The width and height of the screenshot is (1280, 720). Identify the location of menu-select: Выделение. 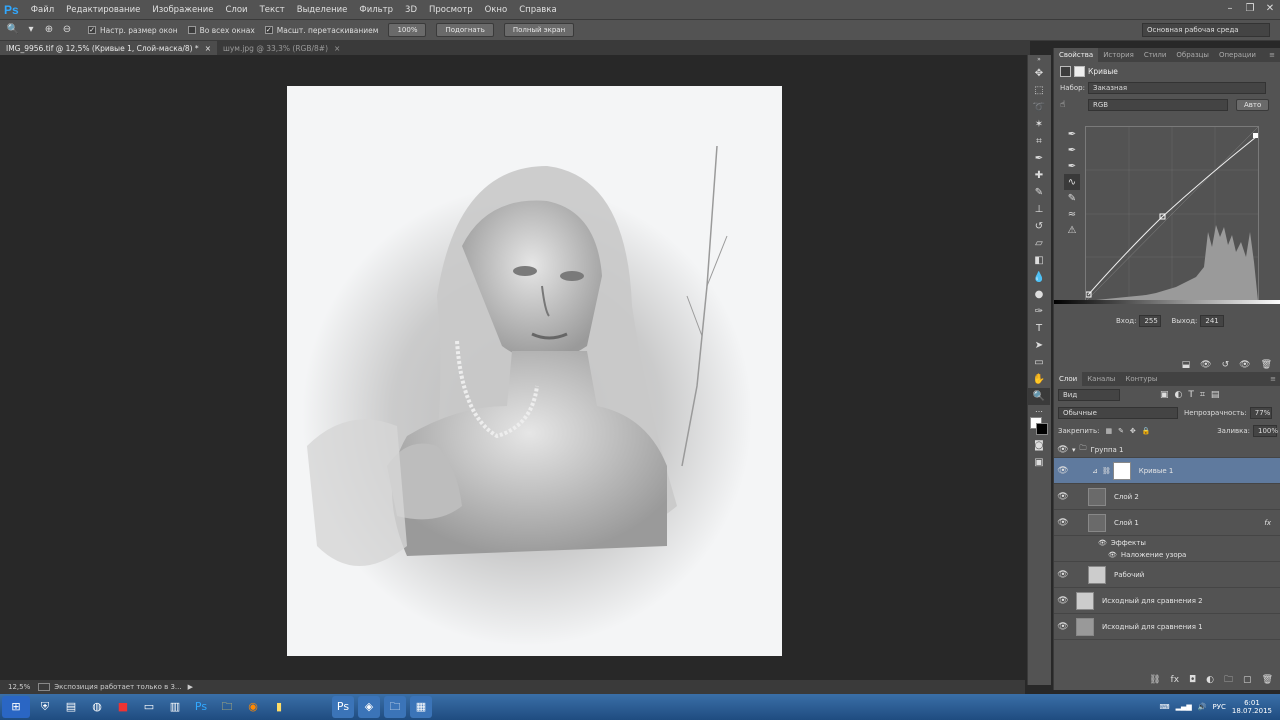
(322, 10).